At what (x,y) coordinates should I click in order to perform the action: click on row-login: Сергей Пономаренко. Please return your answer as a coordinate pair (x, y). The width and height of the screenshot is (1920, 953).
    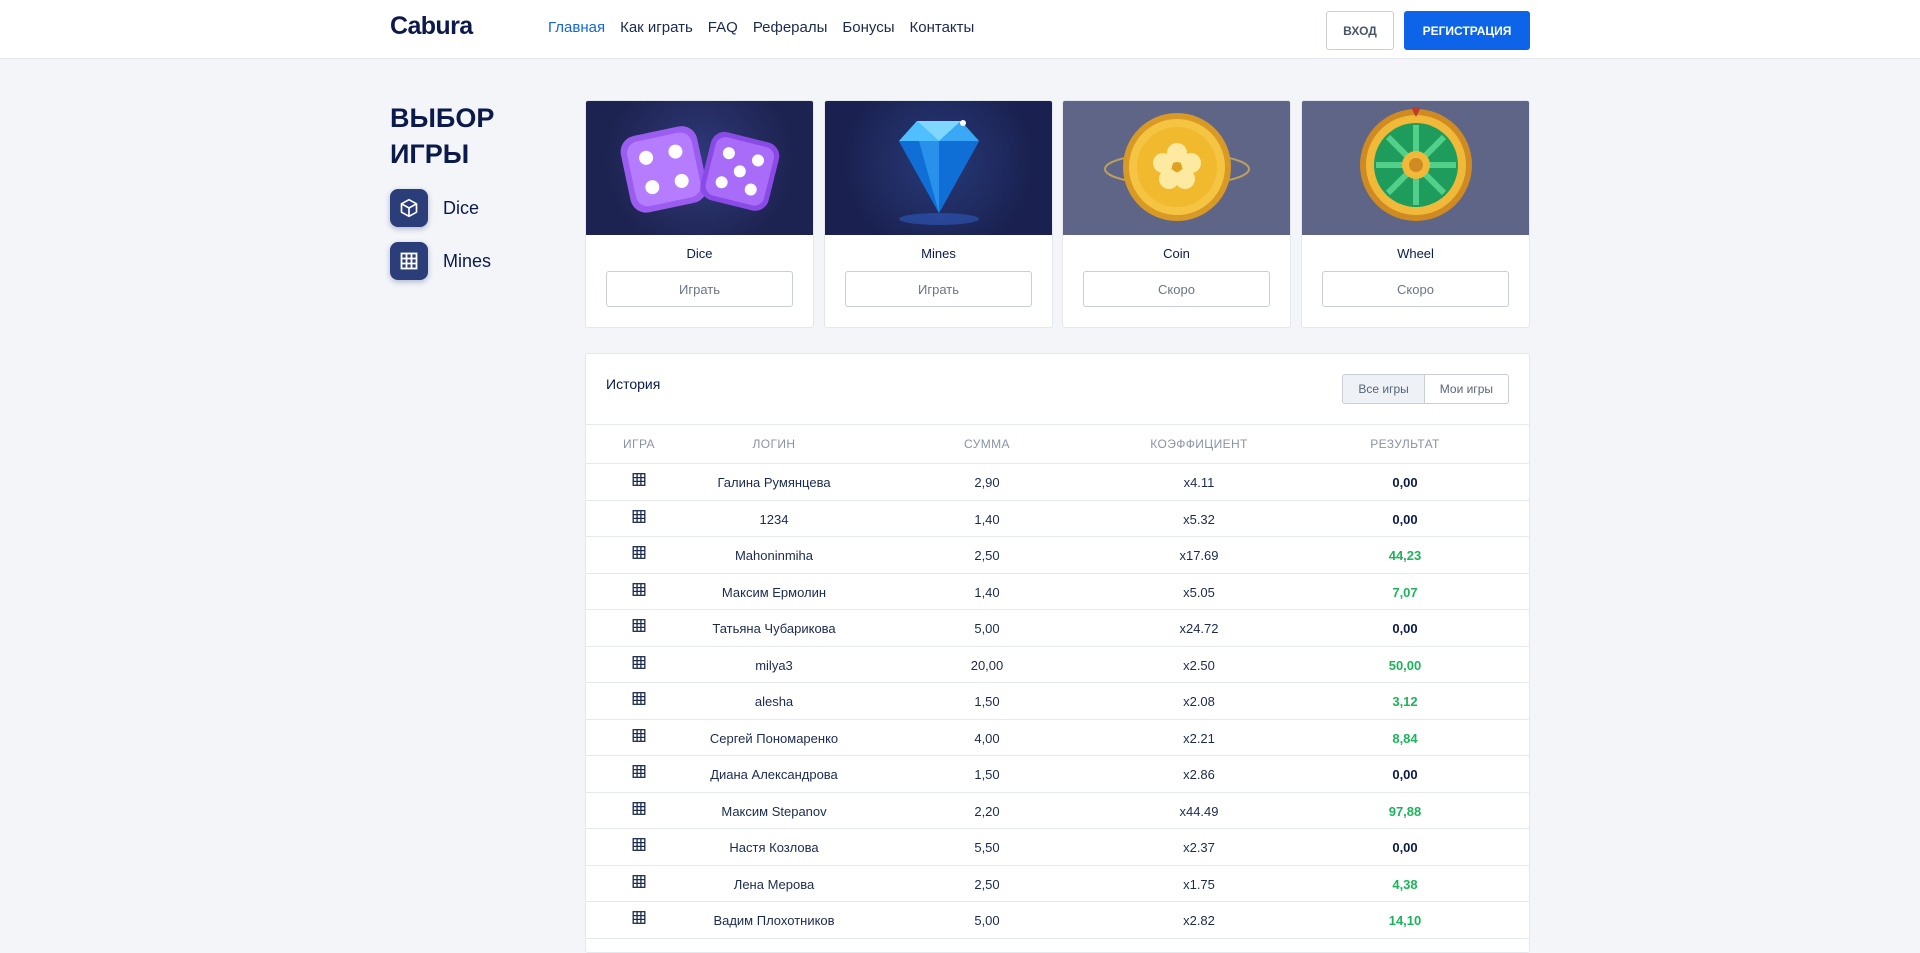
    Looking at the image, I should click on (774, 738).